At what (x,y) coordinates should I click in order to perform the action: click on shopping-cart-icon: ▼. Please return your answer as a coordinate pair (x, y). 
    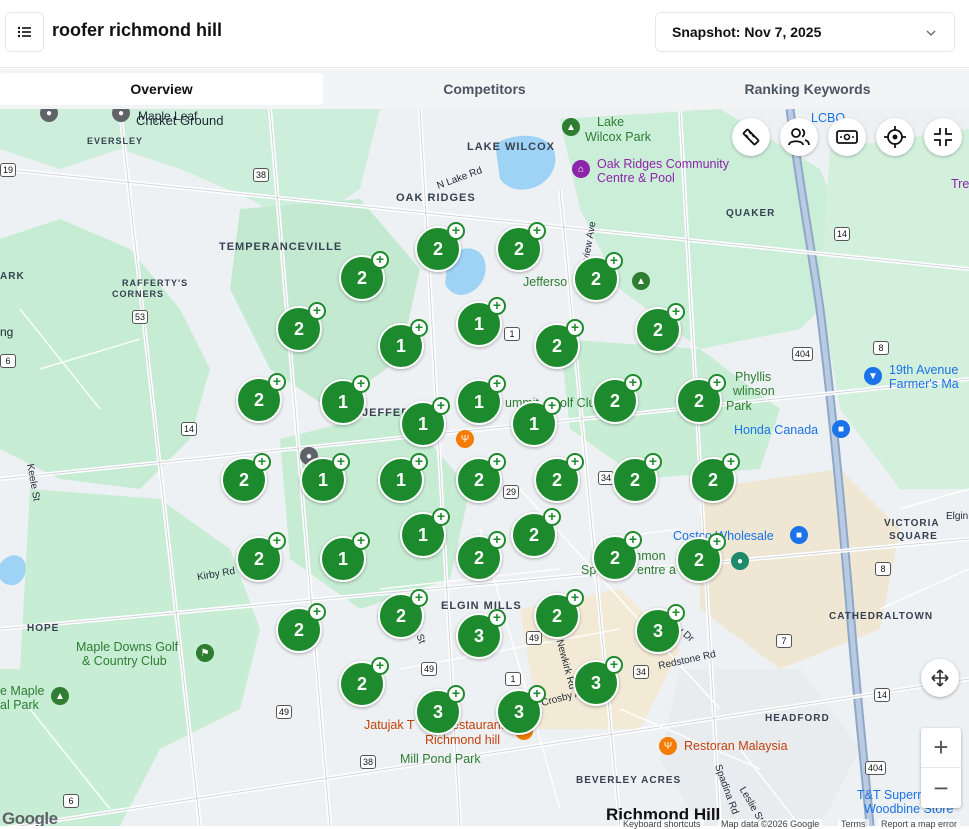
    Looking at the image, I should click on (873, 376).